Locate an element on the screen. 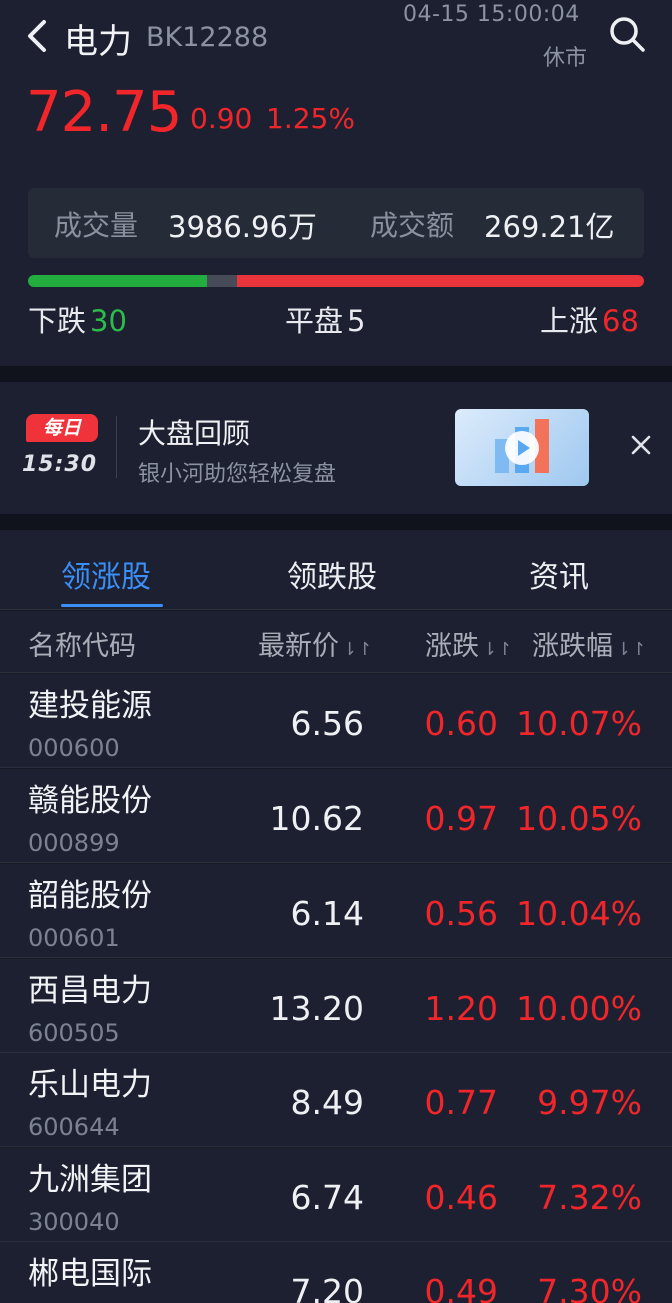  stock-code: 000600 is located at coordinates (74, 748).